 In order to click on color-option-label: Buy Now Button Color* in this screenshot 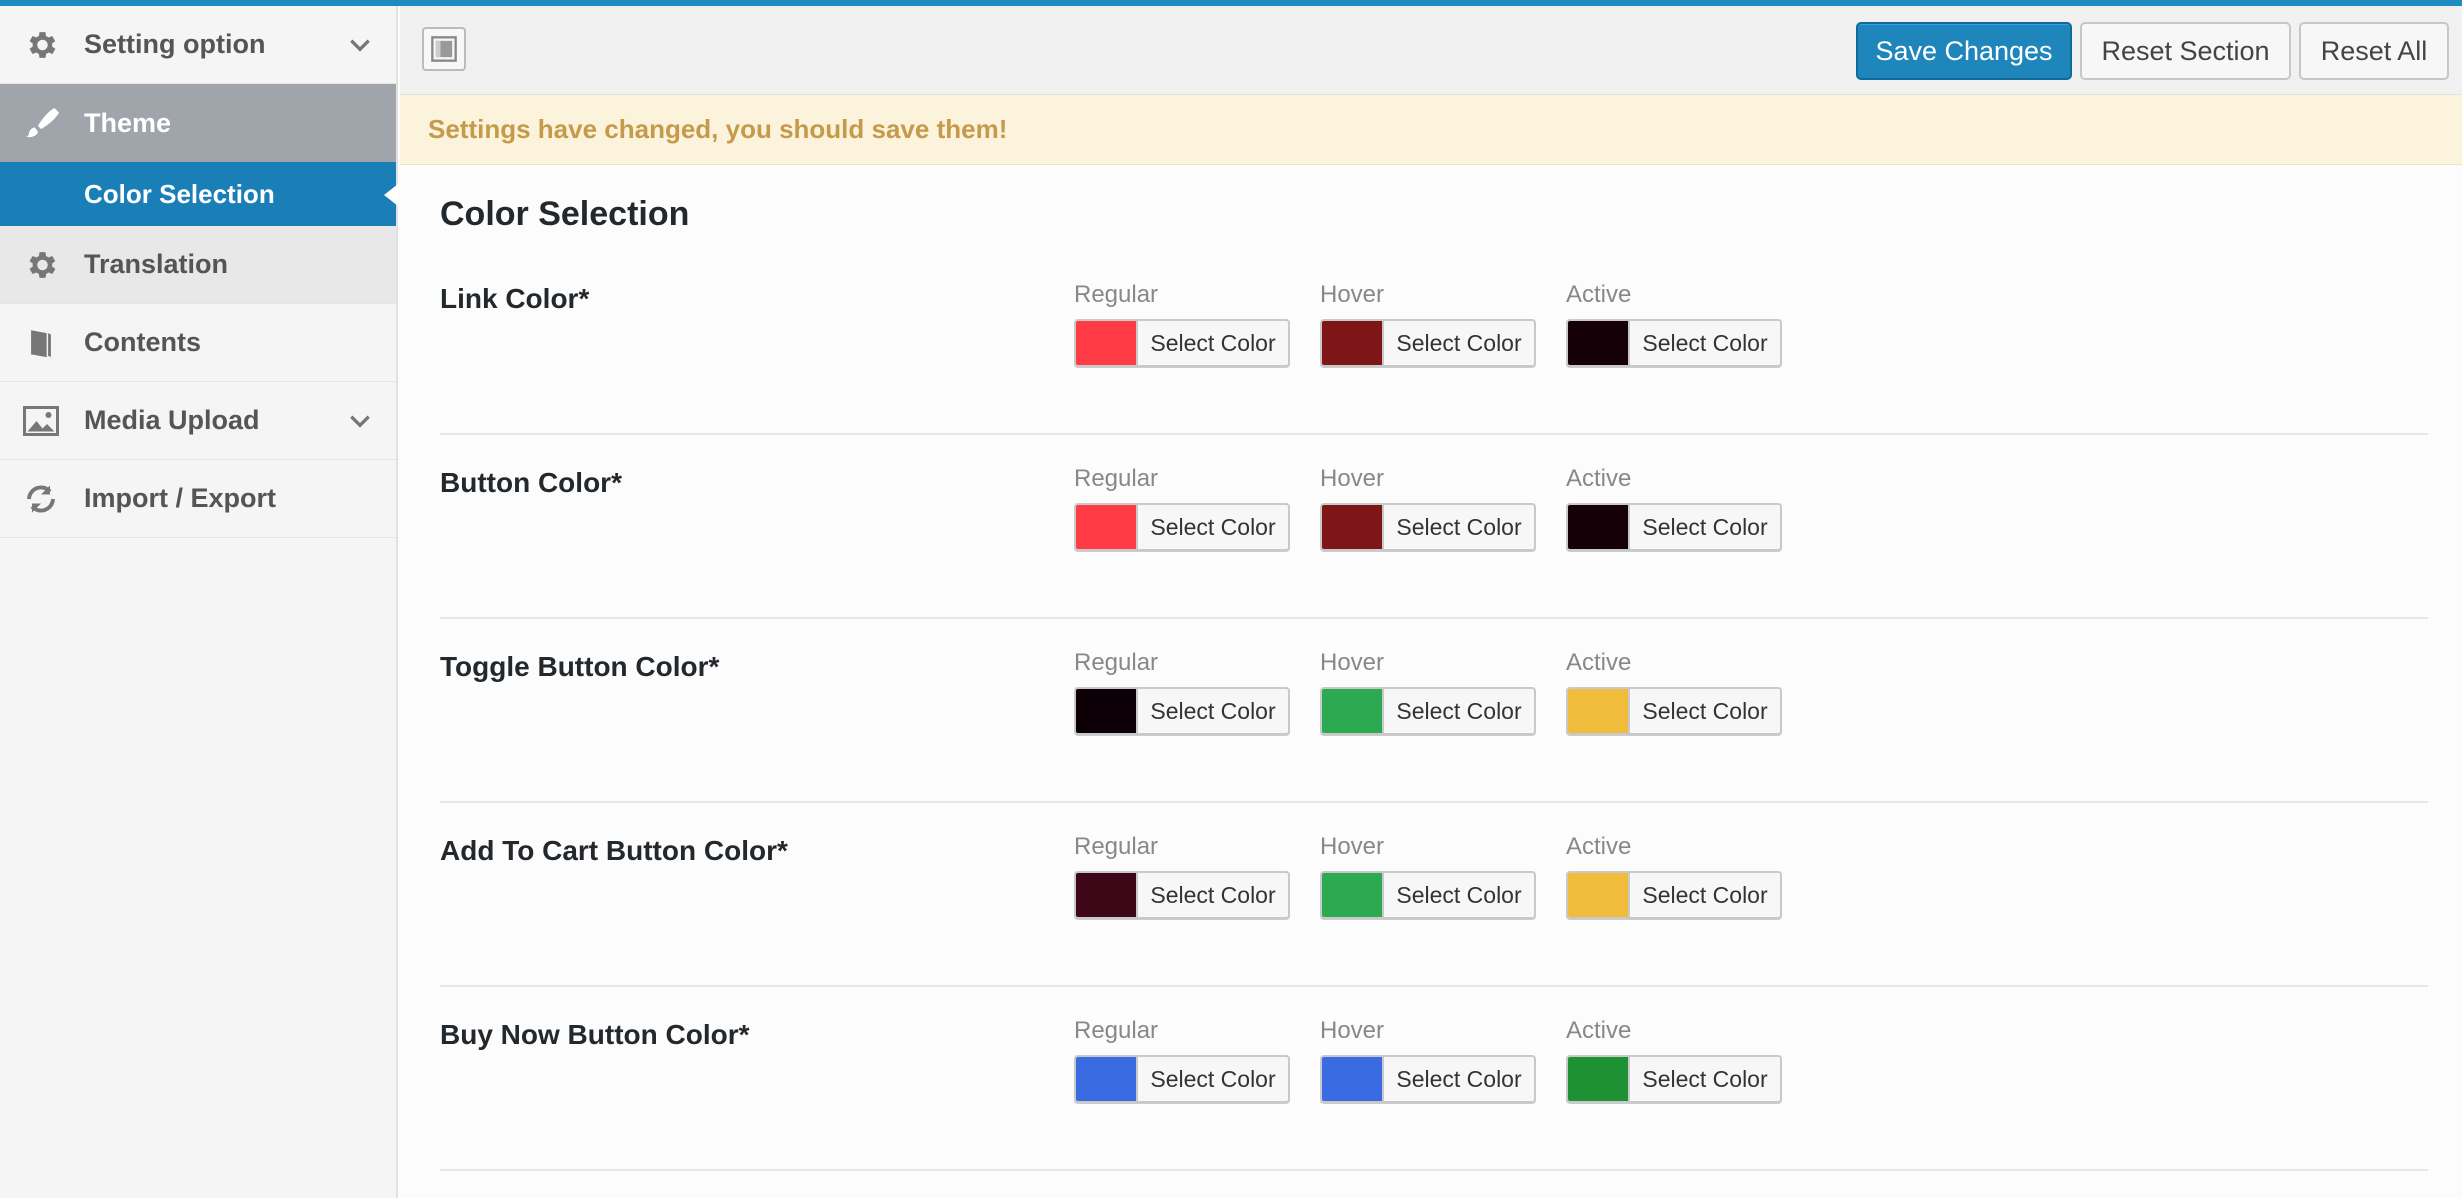, I will do `click(595, 1034)`.